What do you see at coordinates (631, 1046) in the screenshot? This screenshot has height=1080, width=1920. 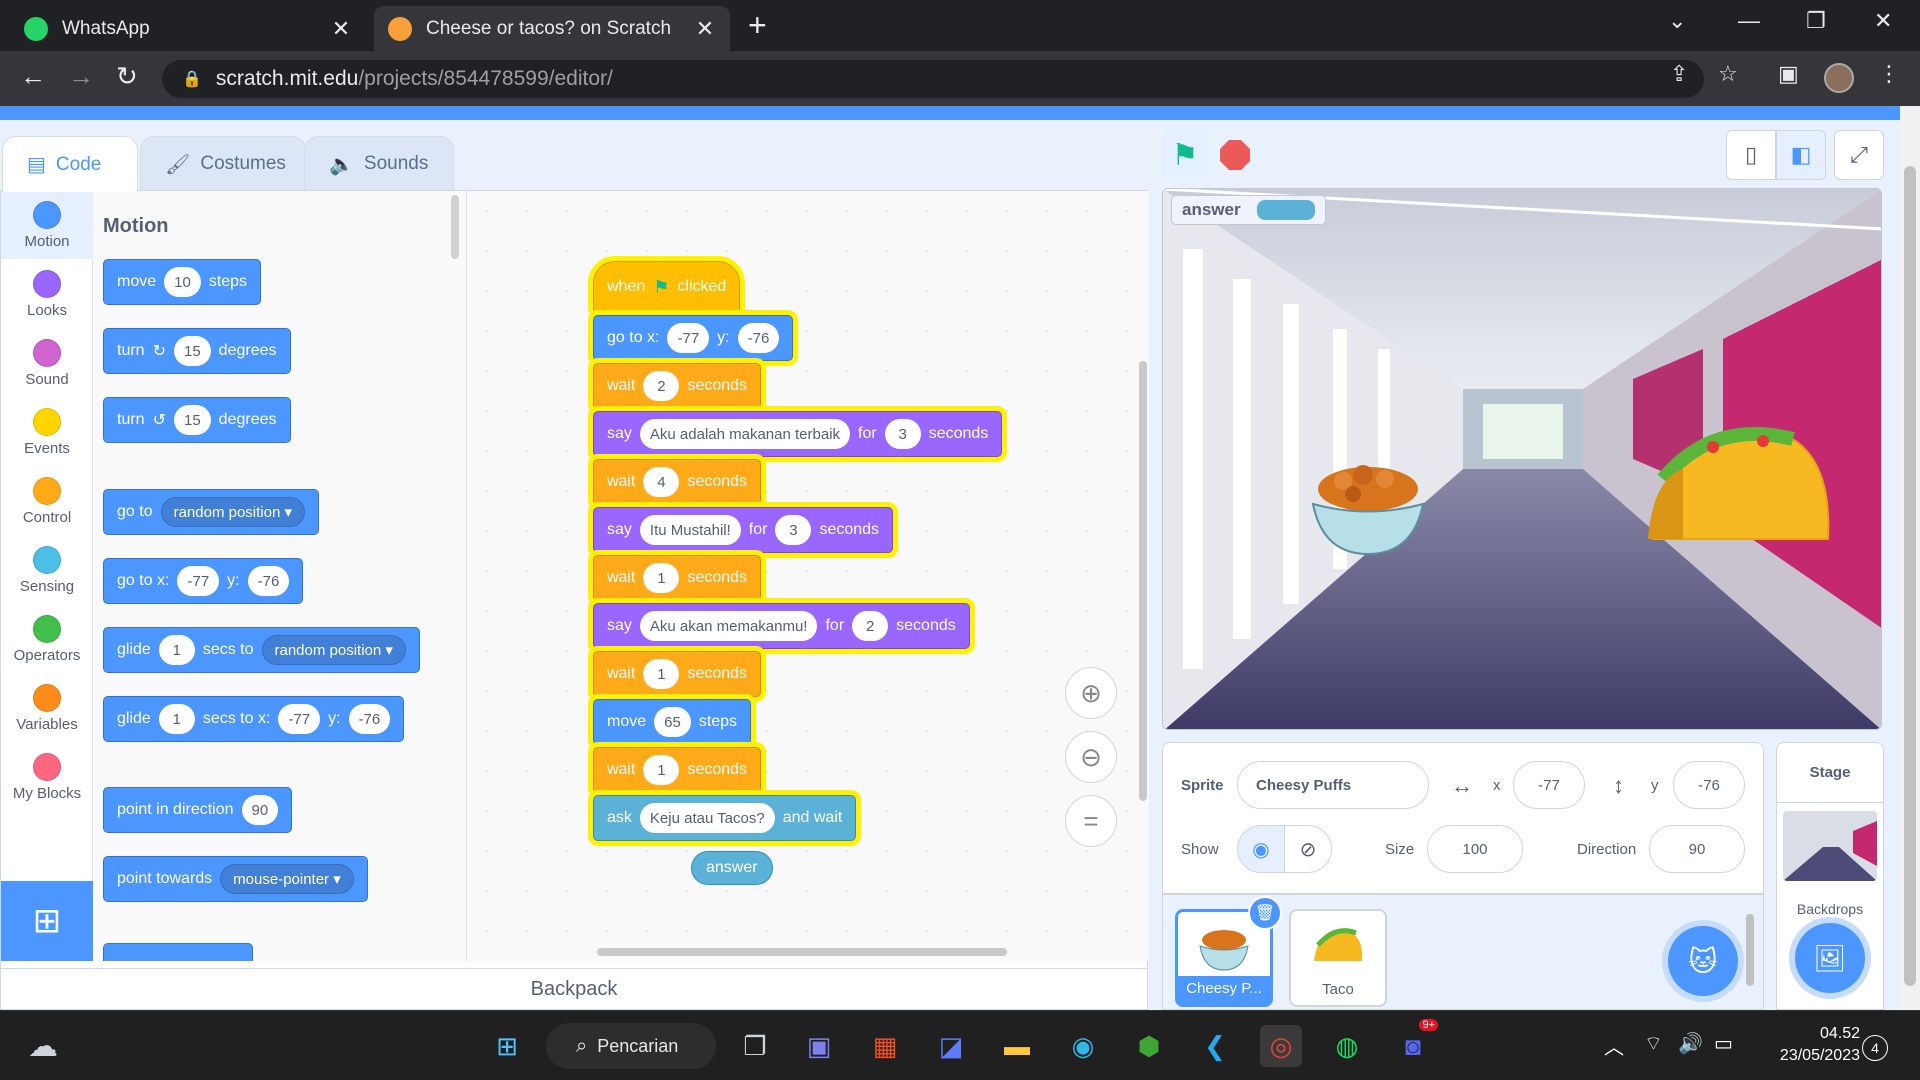 I see `taskbar-search: ⌕ Pencarian` at bounding box center [631, 1046].